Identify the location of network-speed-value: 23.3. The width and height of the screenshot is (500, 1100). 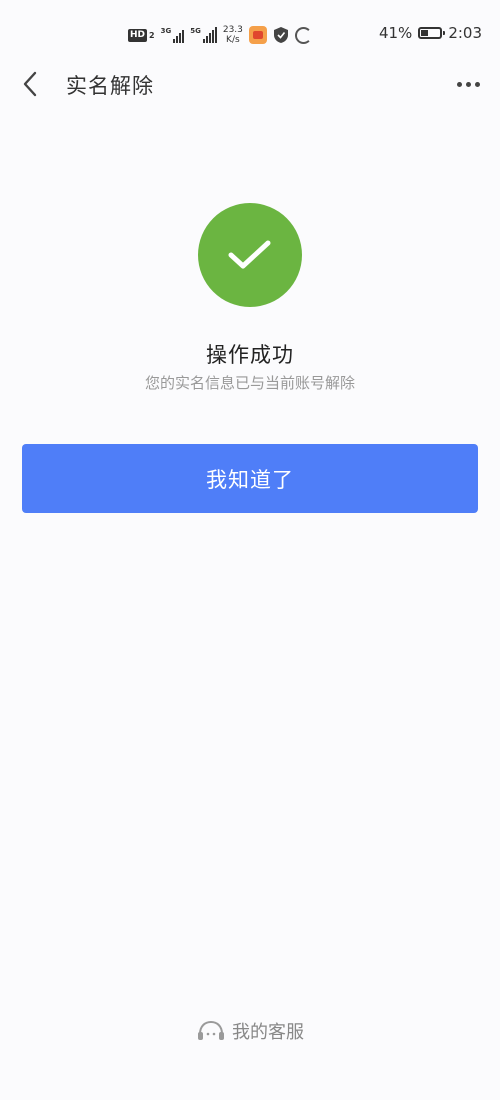
(232, 30).